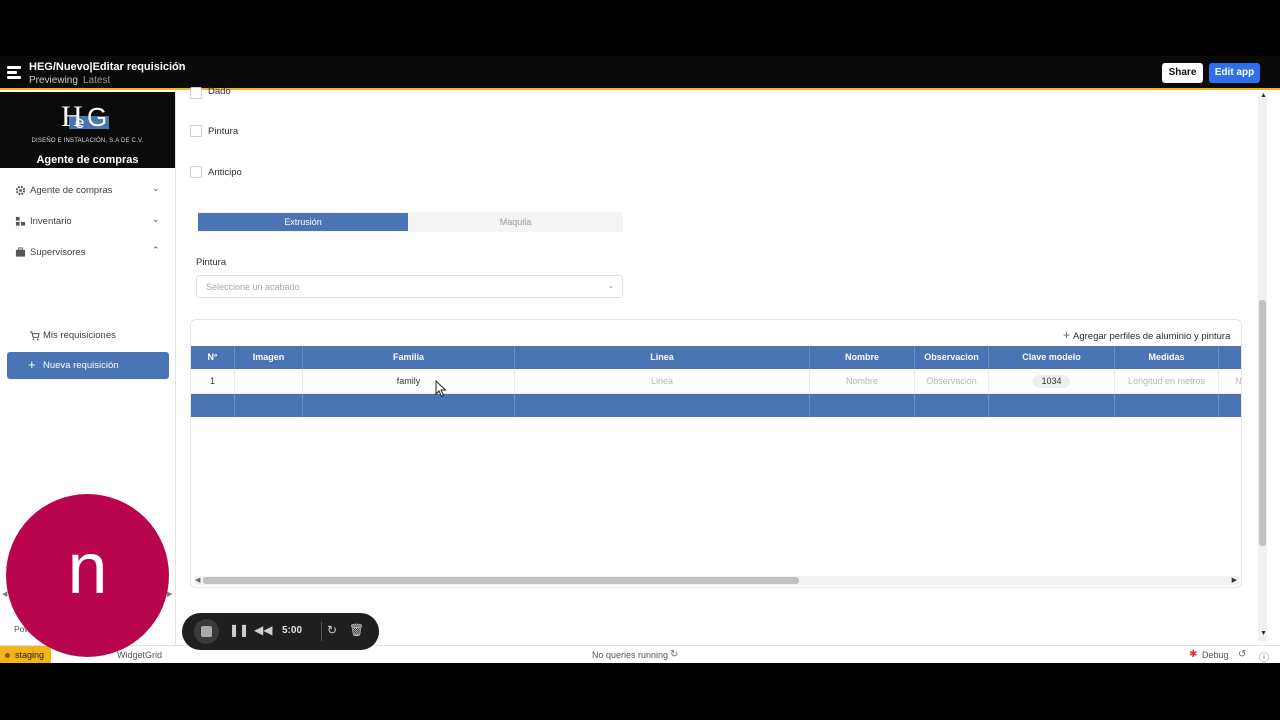 Image resolution: width=1280 pixels, height=720 pixels. I want to click on paint-select: Seleccione un acabado ⌄, so click(409, 286).